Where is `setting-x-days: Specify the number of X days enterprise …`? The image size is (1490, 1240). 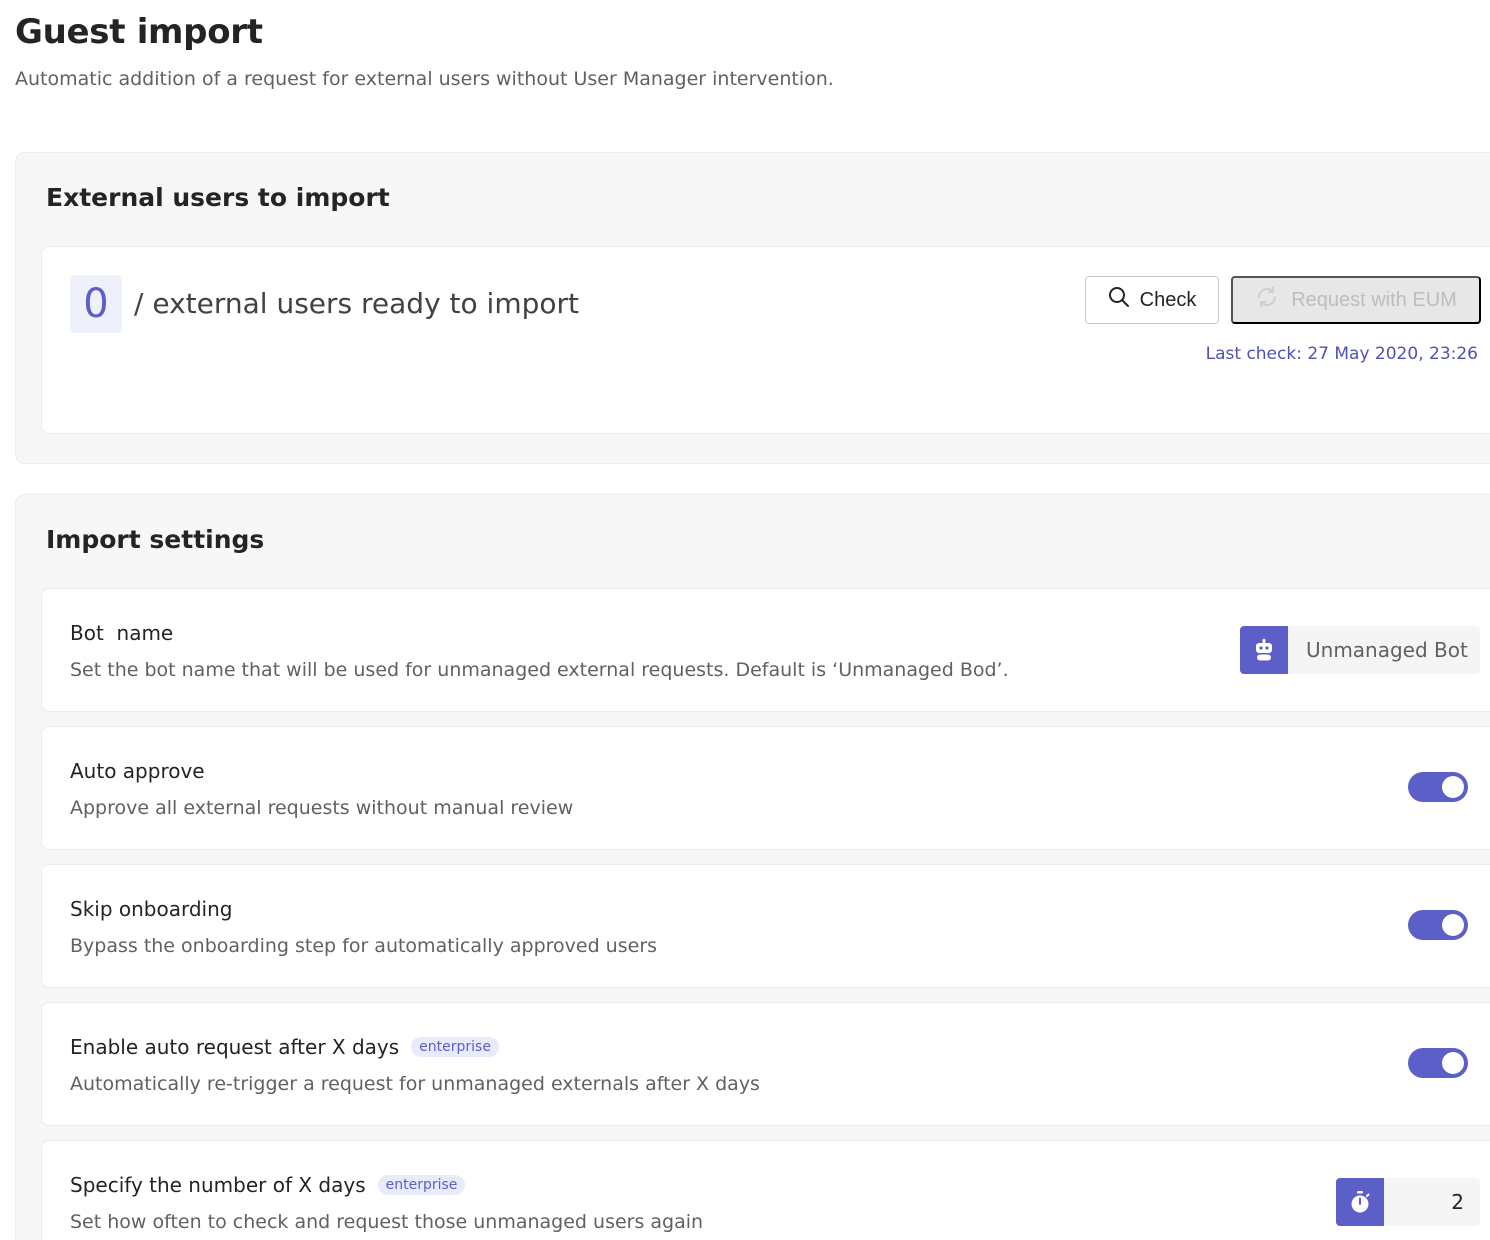 setting-x-days: Specify the number of X days enterprise … is located at coordinates (765, 1190).